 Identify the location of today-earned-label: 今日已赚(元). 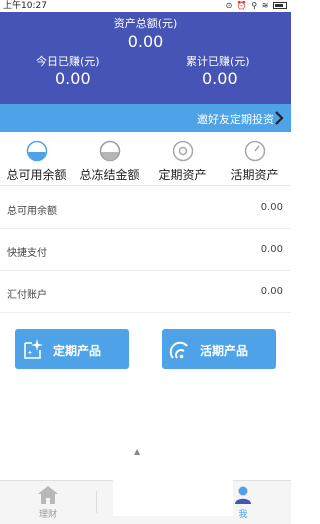
(68, 61).